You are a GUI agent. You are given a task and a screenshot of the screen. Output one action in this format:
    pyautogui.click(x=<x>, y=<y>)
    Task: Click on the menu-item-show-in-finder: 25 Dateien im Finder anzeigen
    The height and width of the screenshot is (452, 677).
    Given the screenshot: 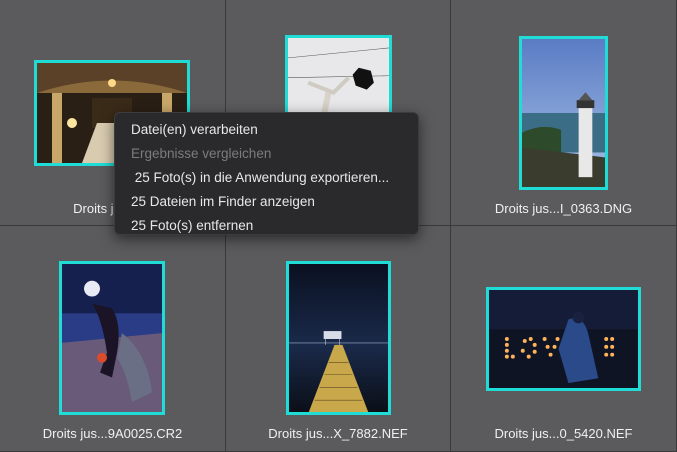 What is the action you would take?
    pyautogui.click(x=266, y=202)
    